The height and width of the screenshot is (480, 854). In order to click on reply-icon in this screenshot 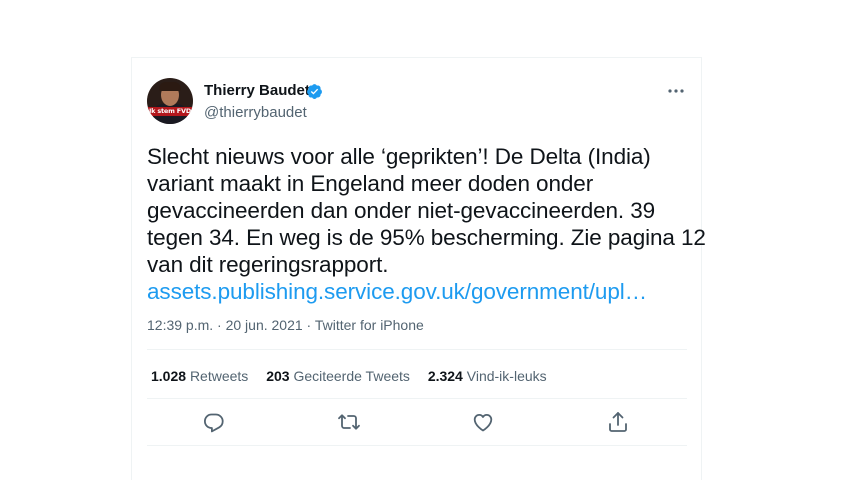, I will do `click(214, 422)`.